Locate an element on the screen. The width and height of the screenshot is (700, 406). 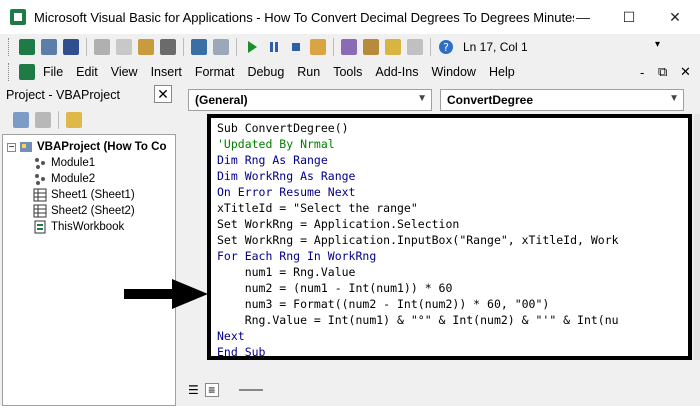
tree-item-sheet2: Sheet2 (Sheet2) is located at coordinates (84, 211).